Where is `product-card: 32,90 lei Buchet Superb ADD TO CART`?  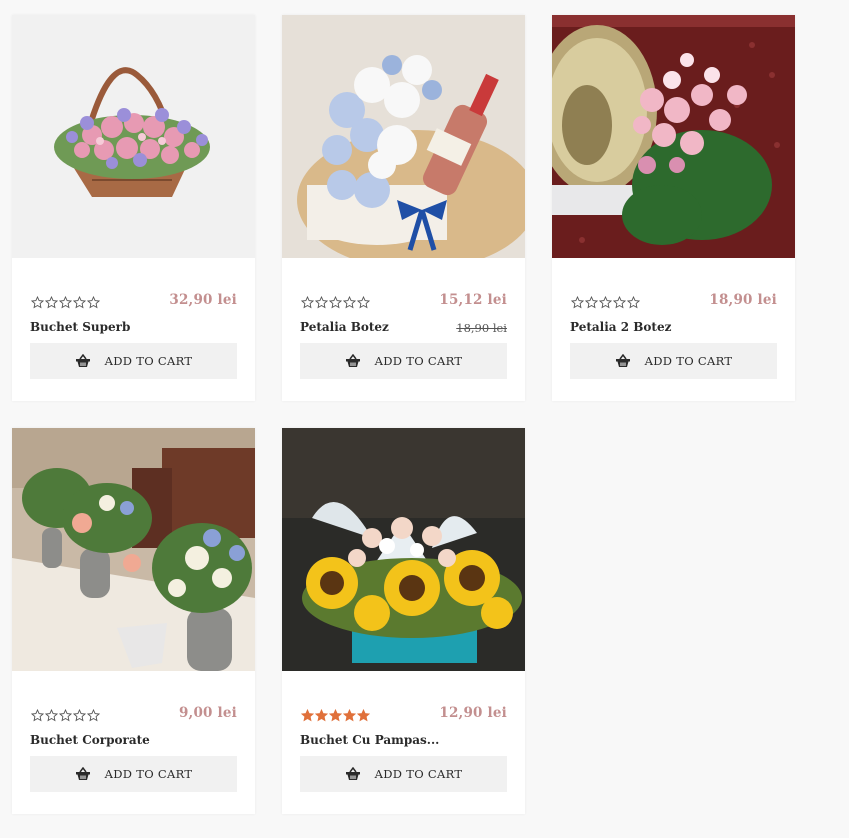 product-card: 32,90 lei Buchet Superb ADD TO CART is located at coordinates (133, 208).